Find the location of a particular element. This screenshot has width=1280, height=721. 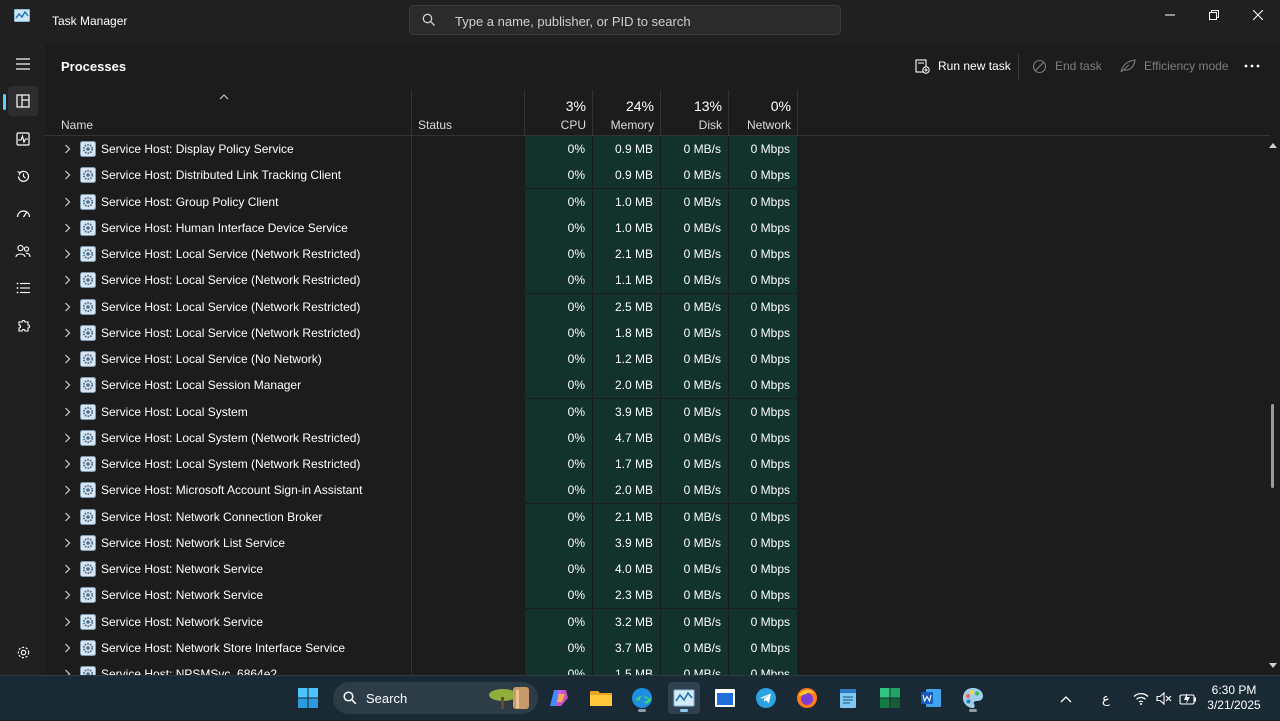

nav-settings is located at coordinates (23, 652).